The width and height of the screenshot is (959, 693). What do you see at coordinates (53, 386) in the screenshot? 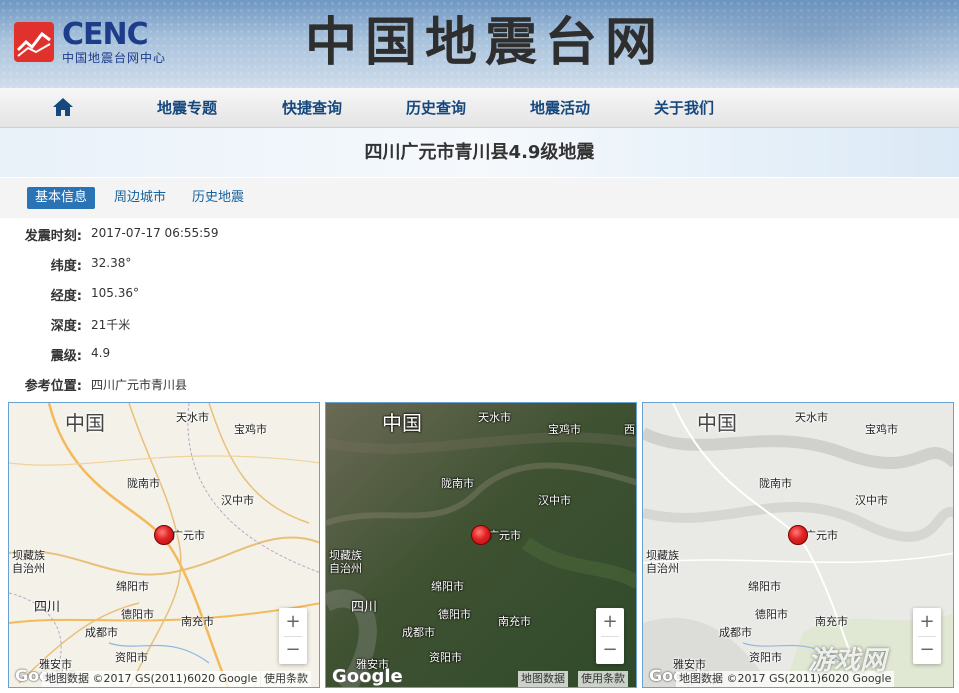
I see `info-label: 参考位置:` at bounding box center [53, 386].